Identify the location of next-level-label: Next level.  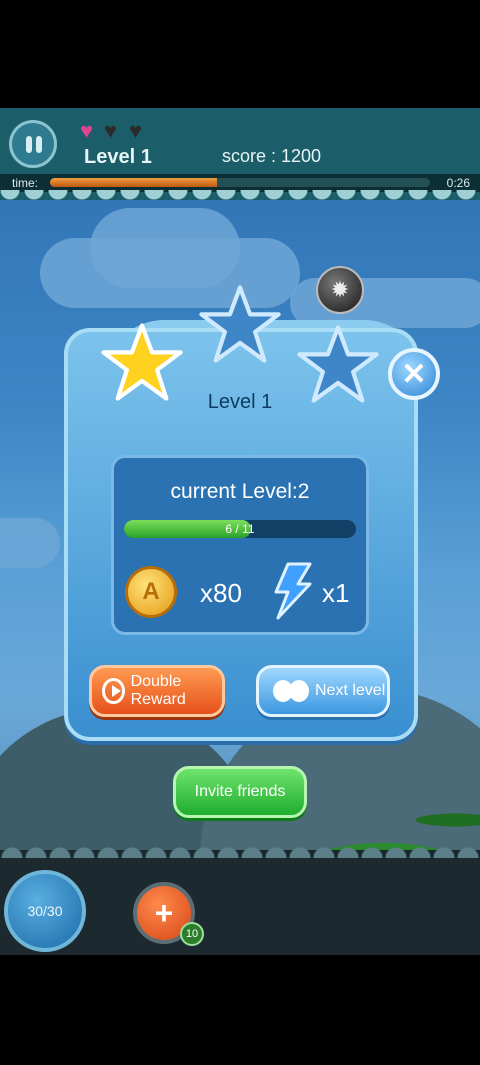
(350, 690).